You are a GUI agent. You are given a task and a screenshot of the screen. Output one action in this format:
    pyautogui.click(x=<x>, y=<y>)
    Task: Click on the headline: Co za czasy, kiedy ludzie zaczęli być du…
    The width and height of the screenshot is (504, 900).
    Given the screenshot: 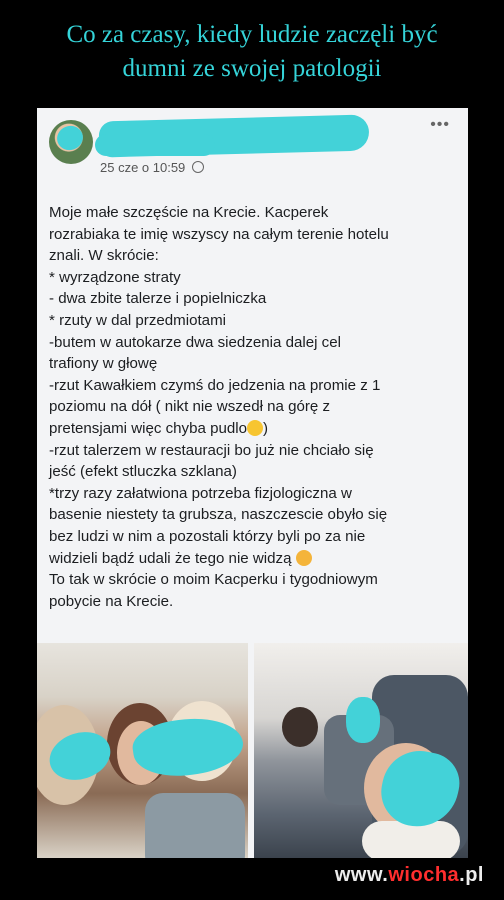 What is the action you would take?
    pyautogui.click(x=252, y=52)
    